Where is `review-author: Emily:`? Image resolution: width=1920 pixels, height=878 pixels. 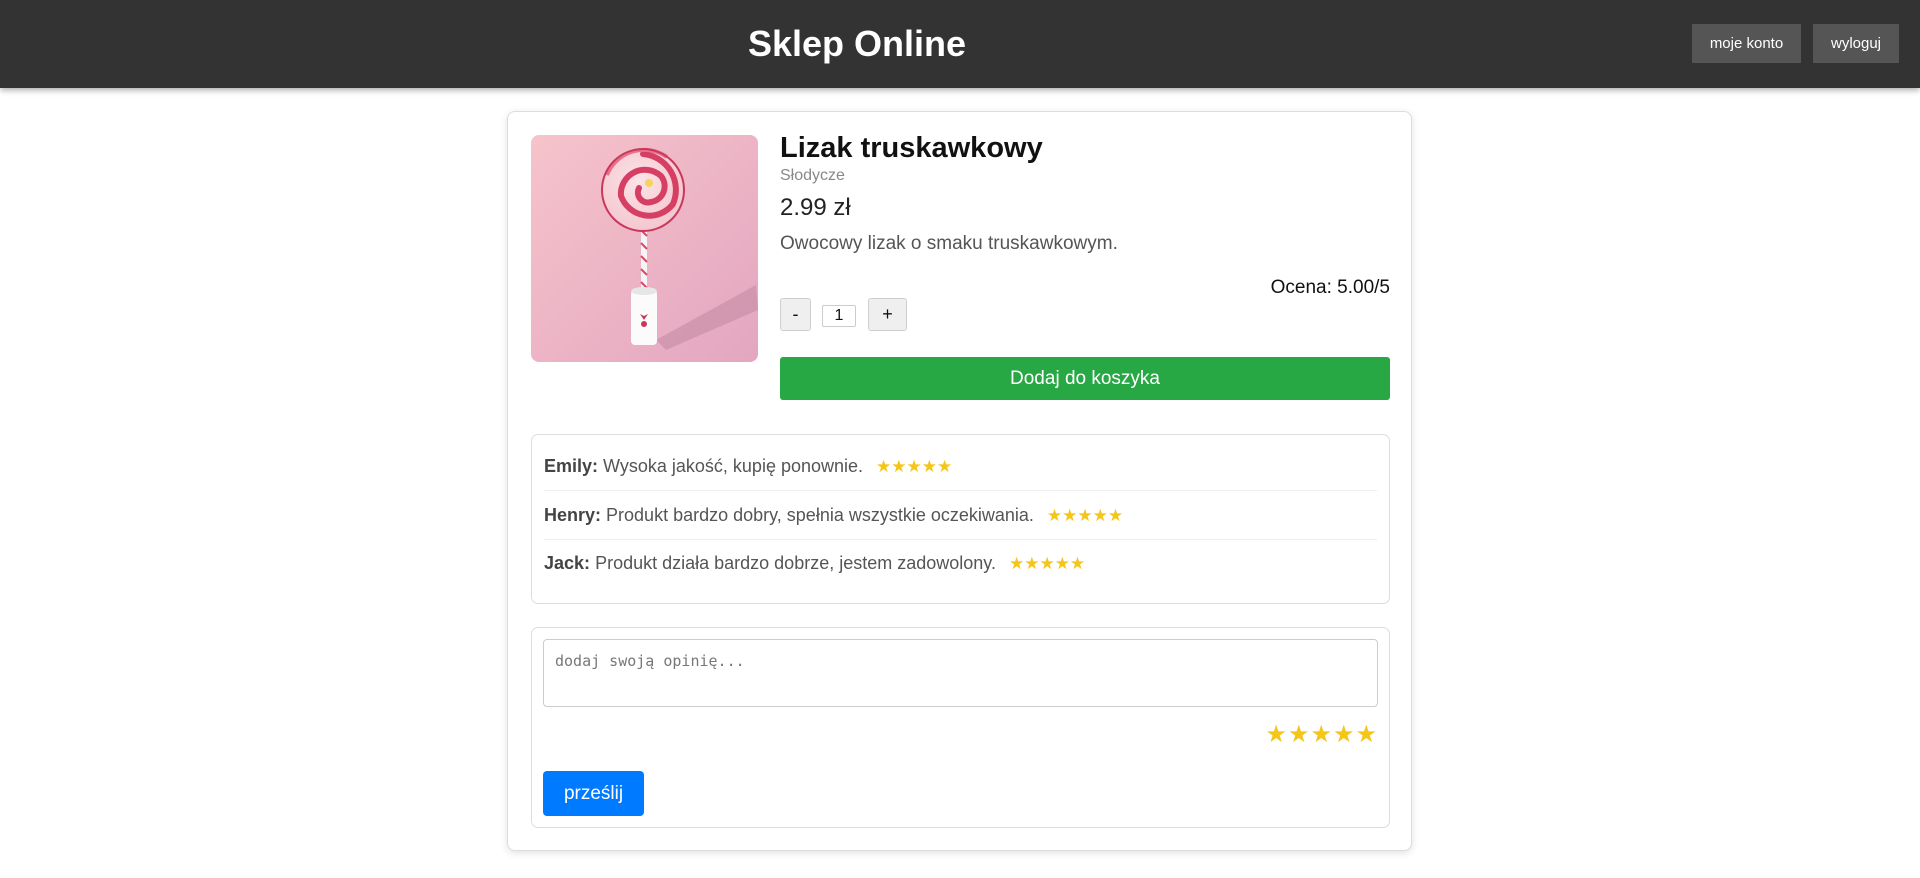
review-author: Emily: is located at coordinates (571, 466).